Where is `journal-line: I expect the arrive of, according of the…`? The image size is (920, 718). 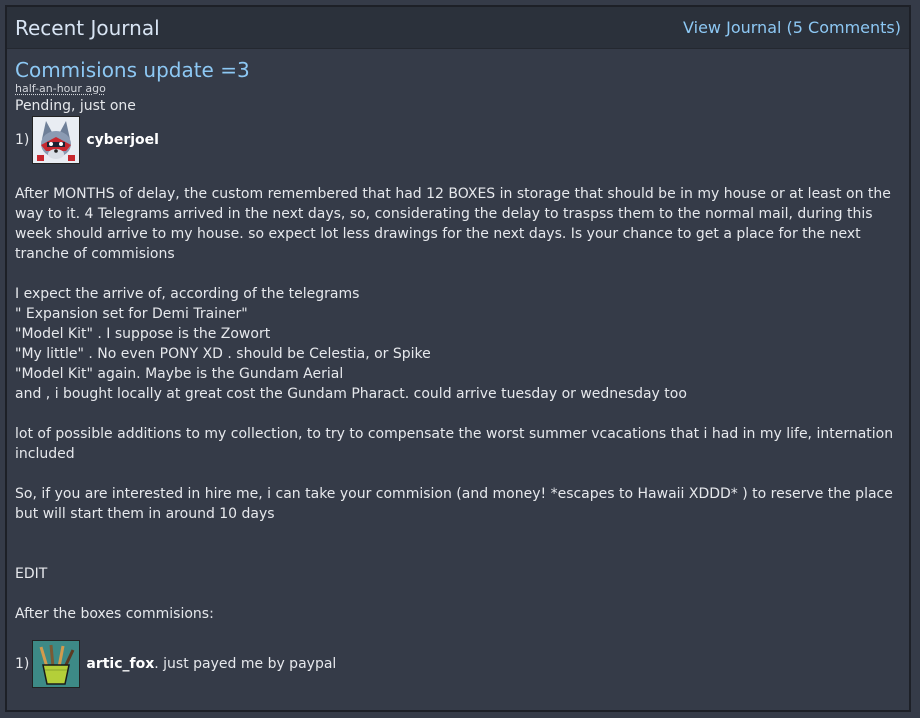
journal-line: I expect the arrive of, according of the… is located at coordinates (187, 294).